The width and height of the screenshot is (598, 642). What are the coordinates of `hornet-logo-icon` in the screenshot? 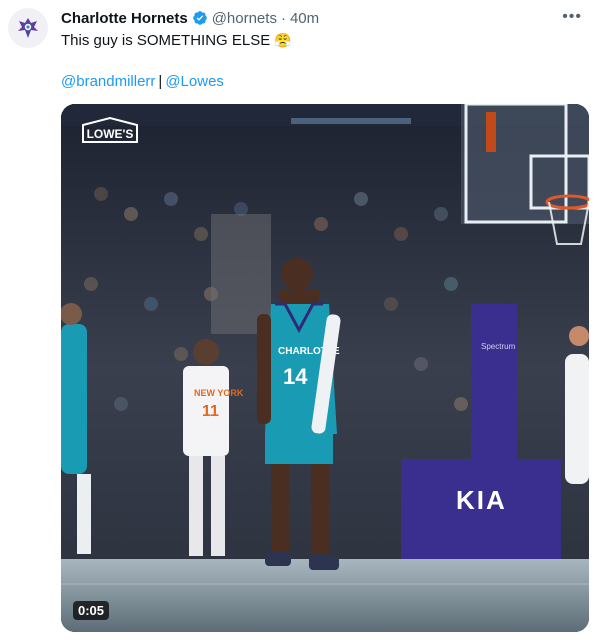 It's located at (28, 28).